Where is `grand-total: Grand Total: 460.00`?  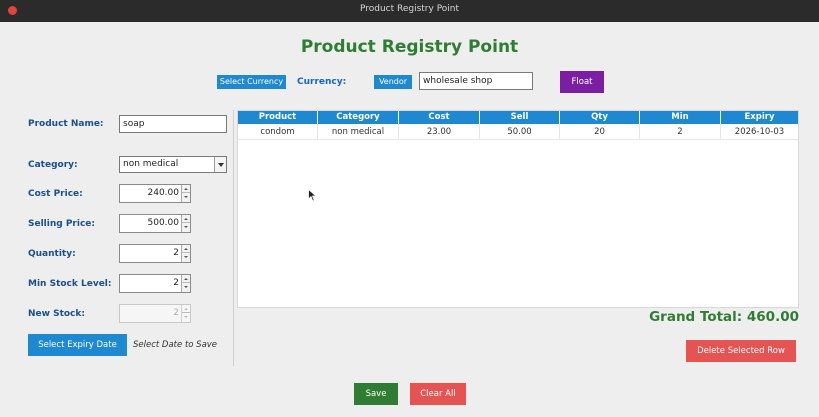 grand-total: Grand Total: 460.00 is located at coordinates (724, 317).